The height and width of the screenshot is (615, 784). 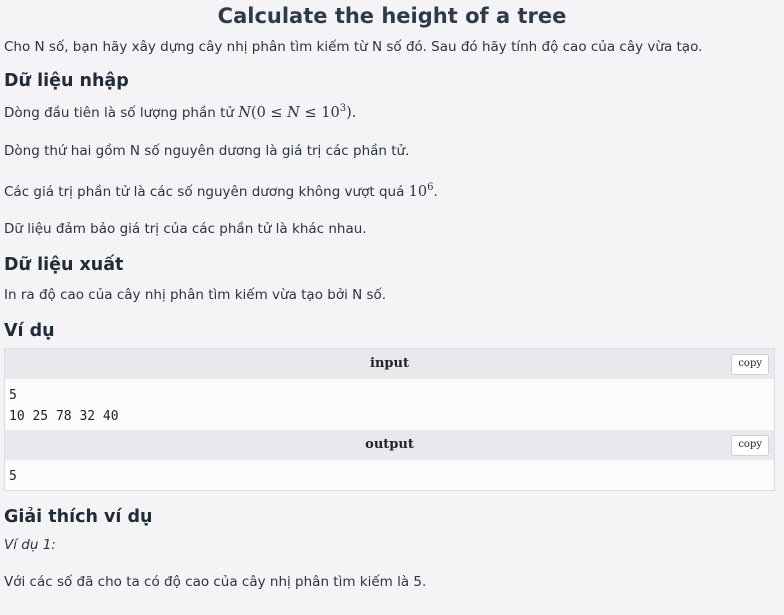 What do you see at coordinates (750, 364) in the screenshot?
I see `copy-input-button: copy` at bounding box center [750, 364].